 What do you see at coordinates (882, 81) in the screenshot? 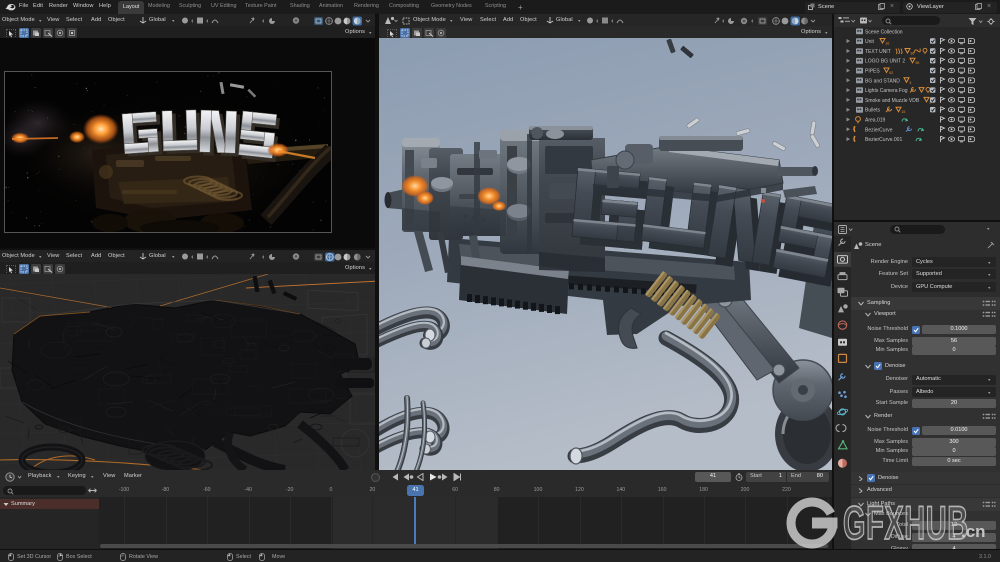
I see `svg-text: BG and STAND` at bounding box center [882, 81].